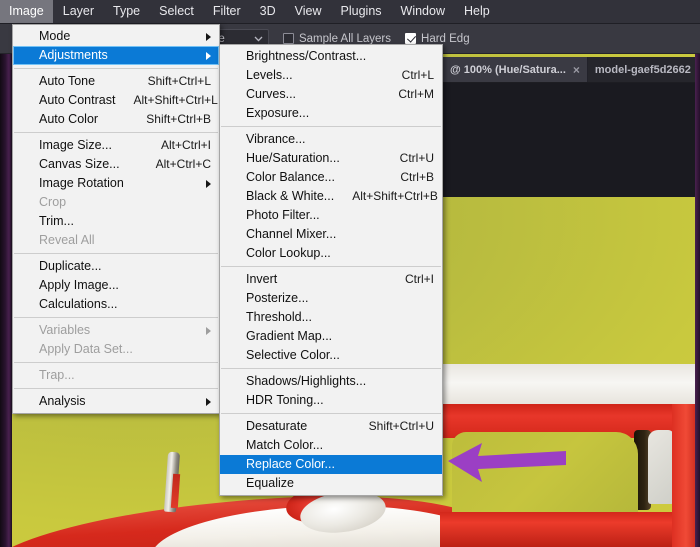  I want to click on adjustments-menu-item-desaturate: Desaturate Shift+Ctrl+U, so click(331, 426).